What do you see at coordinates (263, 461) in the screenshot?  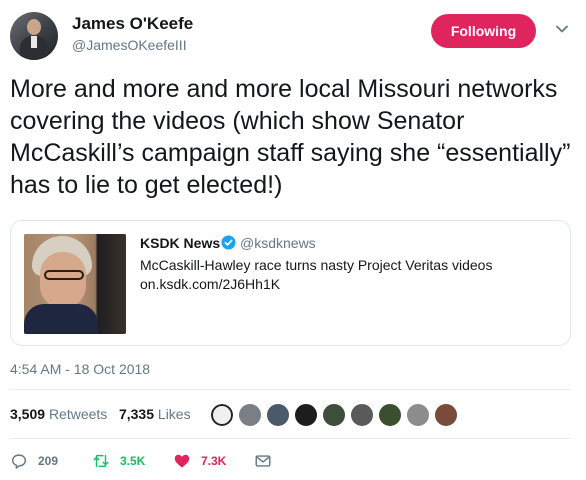 I see `message-icon` at bounding box center [263, 461].